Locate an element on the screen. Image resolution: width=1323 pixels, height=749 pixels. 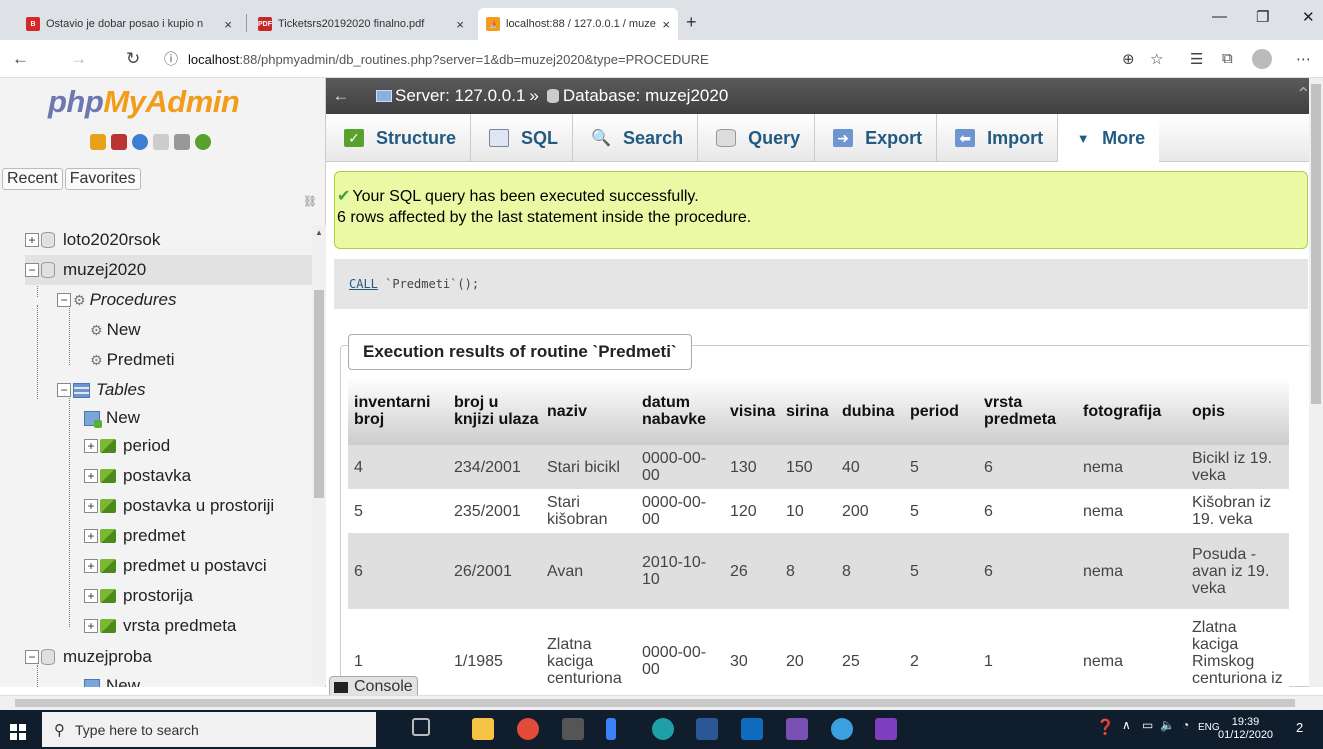
column-header: sirina is located at coordinates (808, 411).